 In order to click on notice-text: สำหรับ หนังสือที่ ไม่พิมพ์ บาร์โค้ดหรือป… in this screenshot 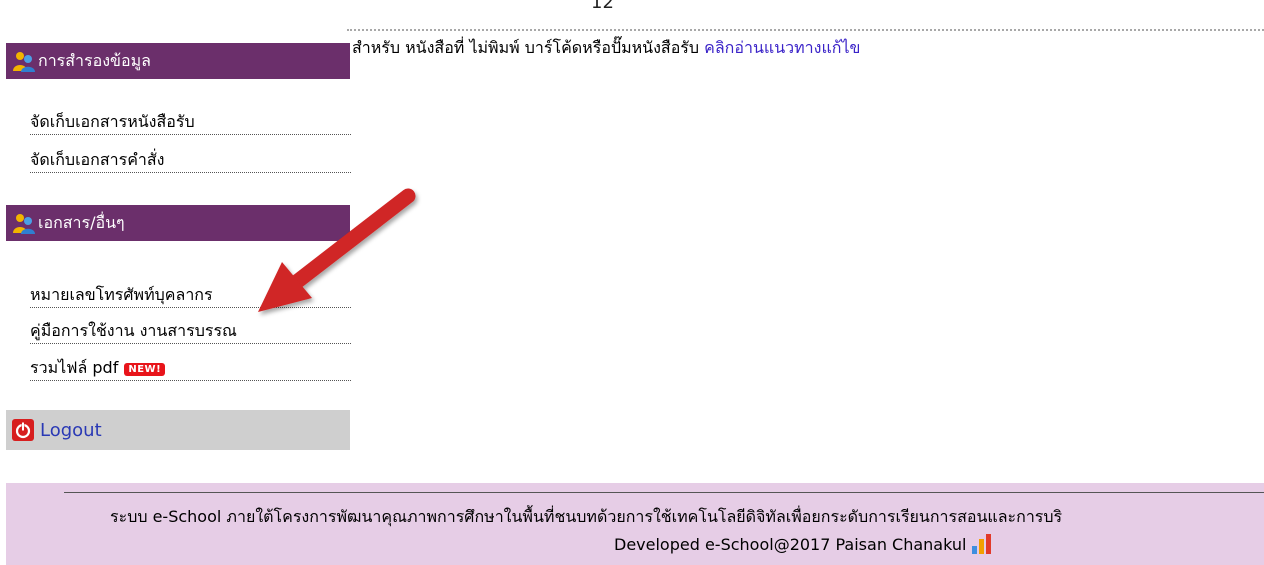, I will do `click(526, 47)`.